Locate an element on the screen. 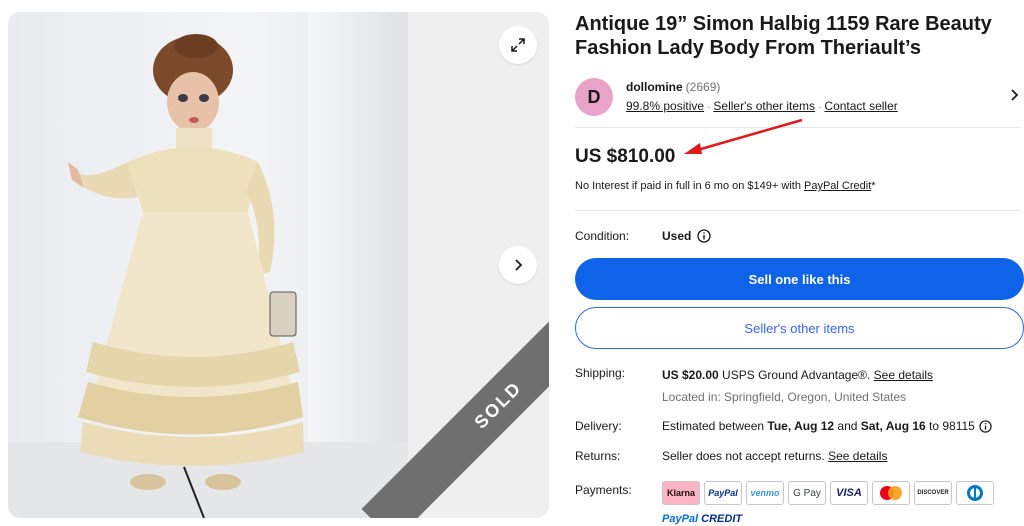 The height and width of the screenshot is (526, 1024). payments-label: Payments: is located at coordinates (603, 490).